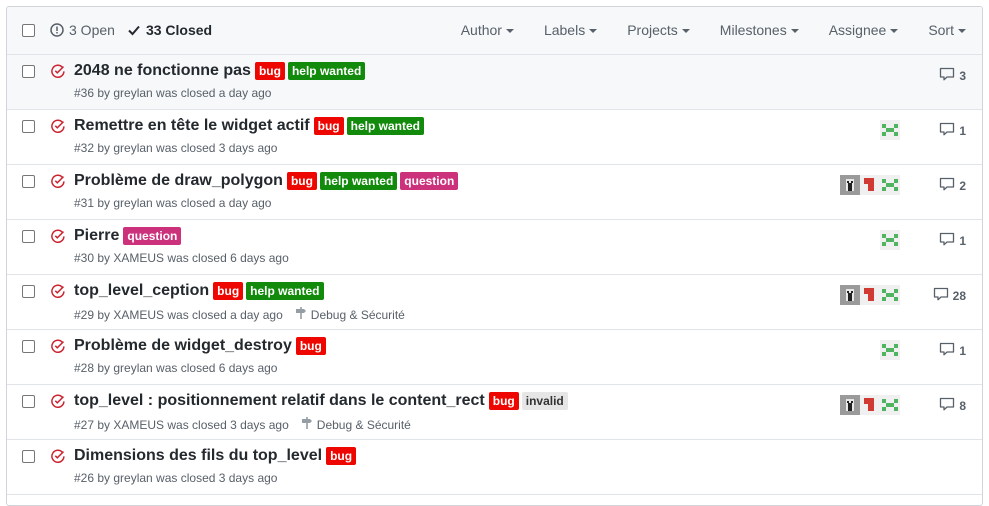 This screenshot has width=989, height=506. Describe the element at coordinates (141, 291) in the screenshot. I see `issue-title-link: top_level_ception` at that location.